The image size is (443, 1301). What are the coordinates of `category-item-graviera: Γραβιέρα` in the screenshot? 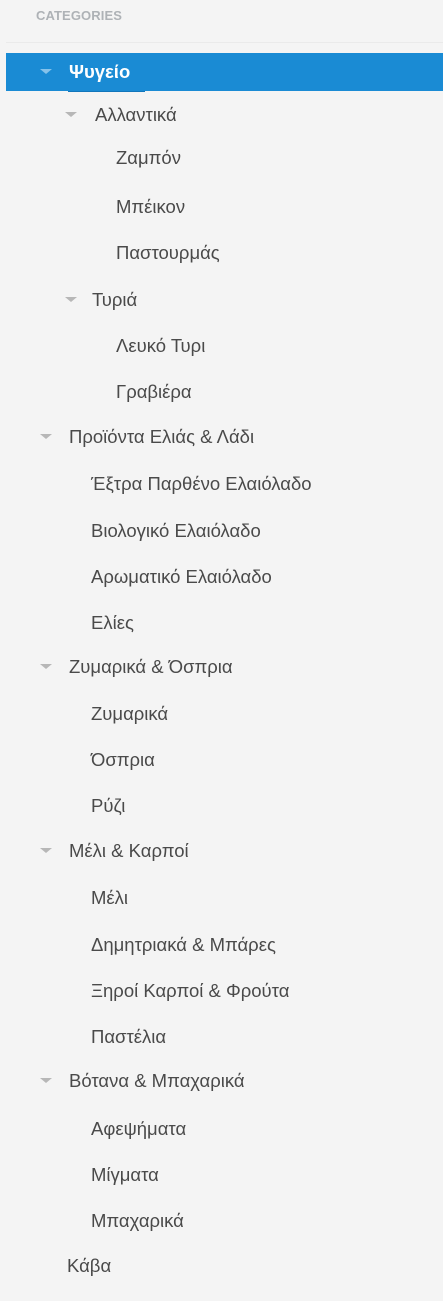 It's located at (224, 392).